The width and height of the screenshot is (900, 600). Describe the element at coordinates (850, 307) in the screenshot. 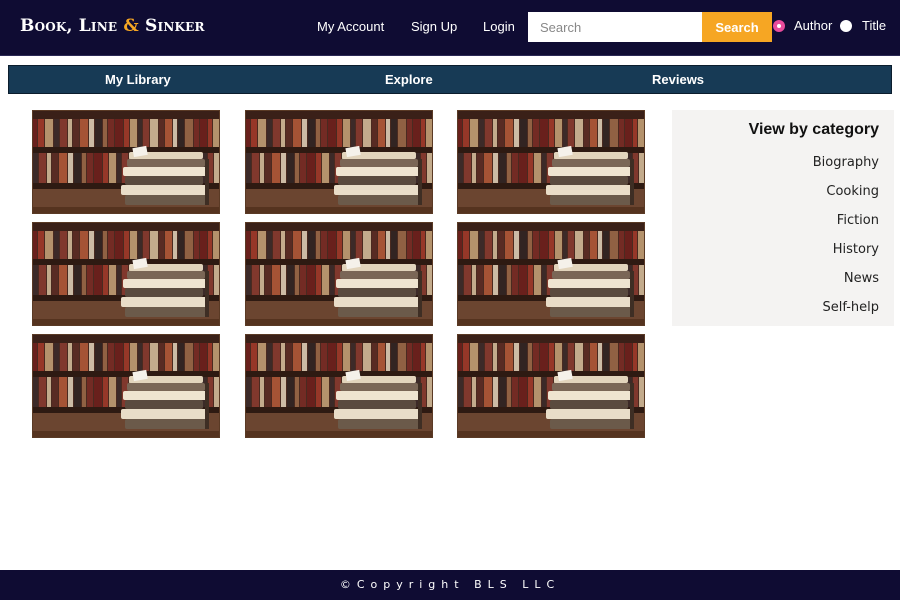

I see `category-link-self-help: Self-help` at that location.